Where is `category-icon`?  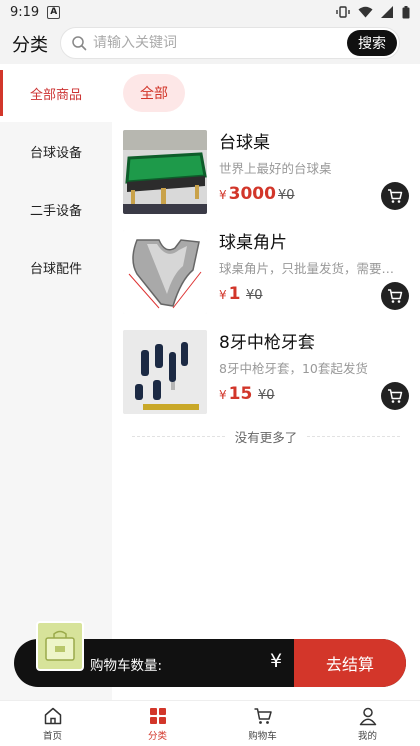 category-icon is located at coordinates (157, 715).